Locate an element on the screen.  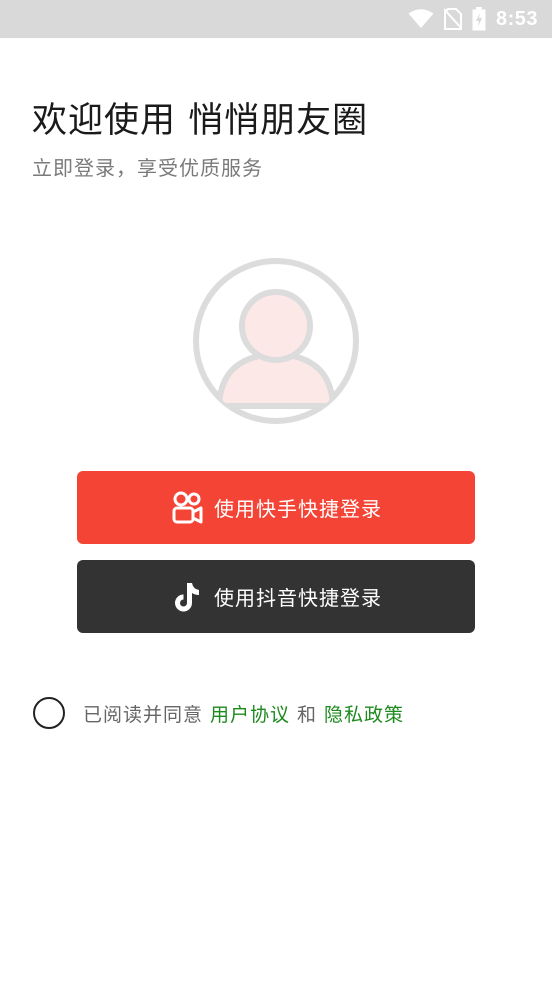
page-subtitle: 立即登录，享受优质服务 is located at coordinates (147, 168).